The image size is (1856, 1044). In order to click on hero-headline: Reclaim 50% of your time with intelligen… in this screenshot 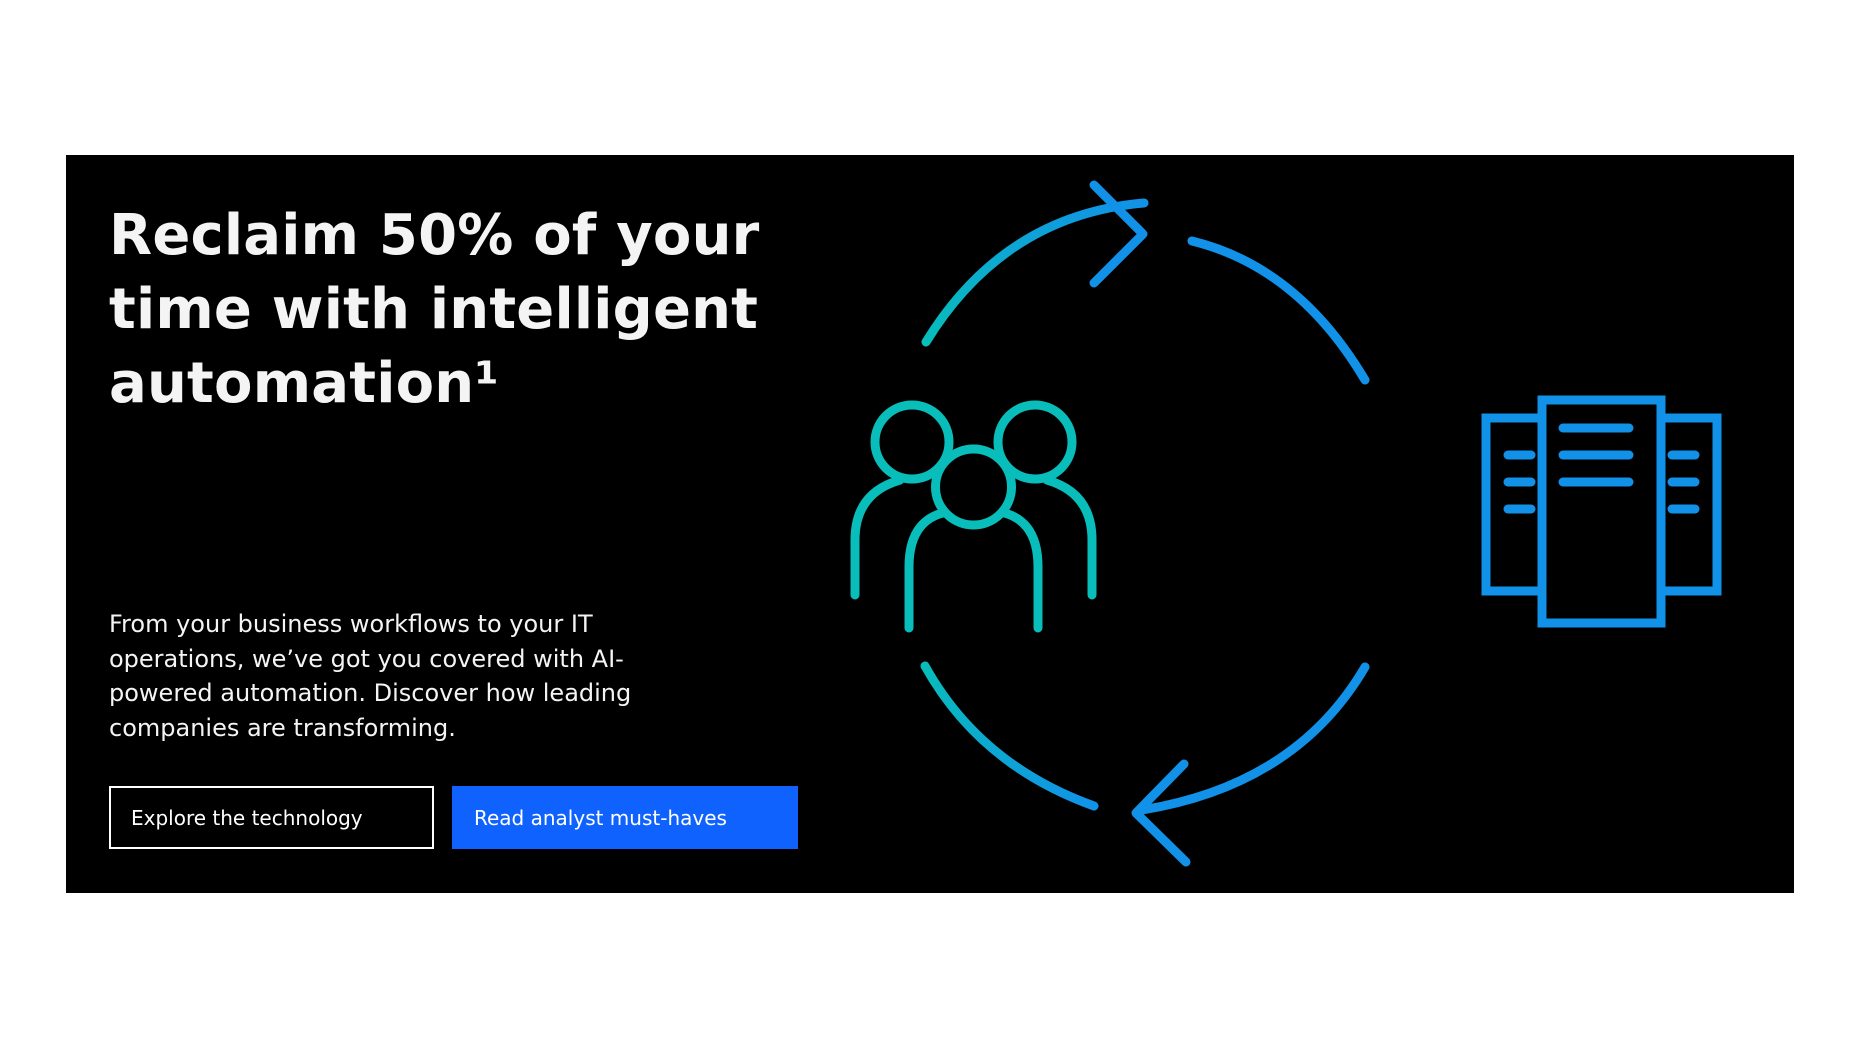, I will do `click(434, 309)`.